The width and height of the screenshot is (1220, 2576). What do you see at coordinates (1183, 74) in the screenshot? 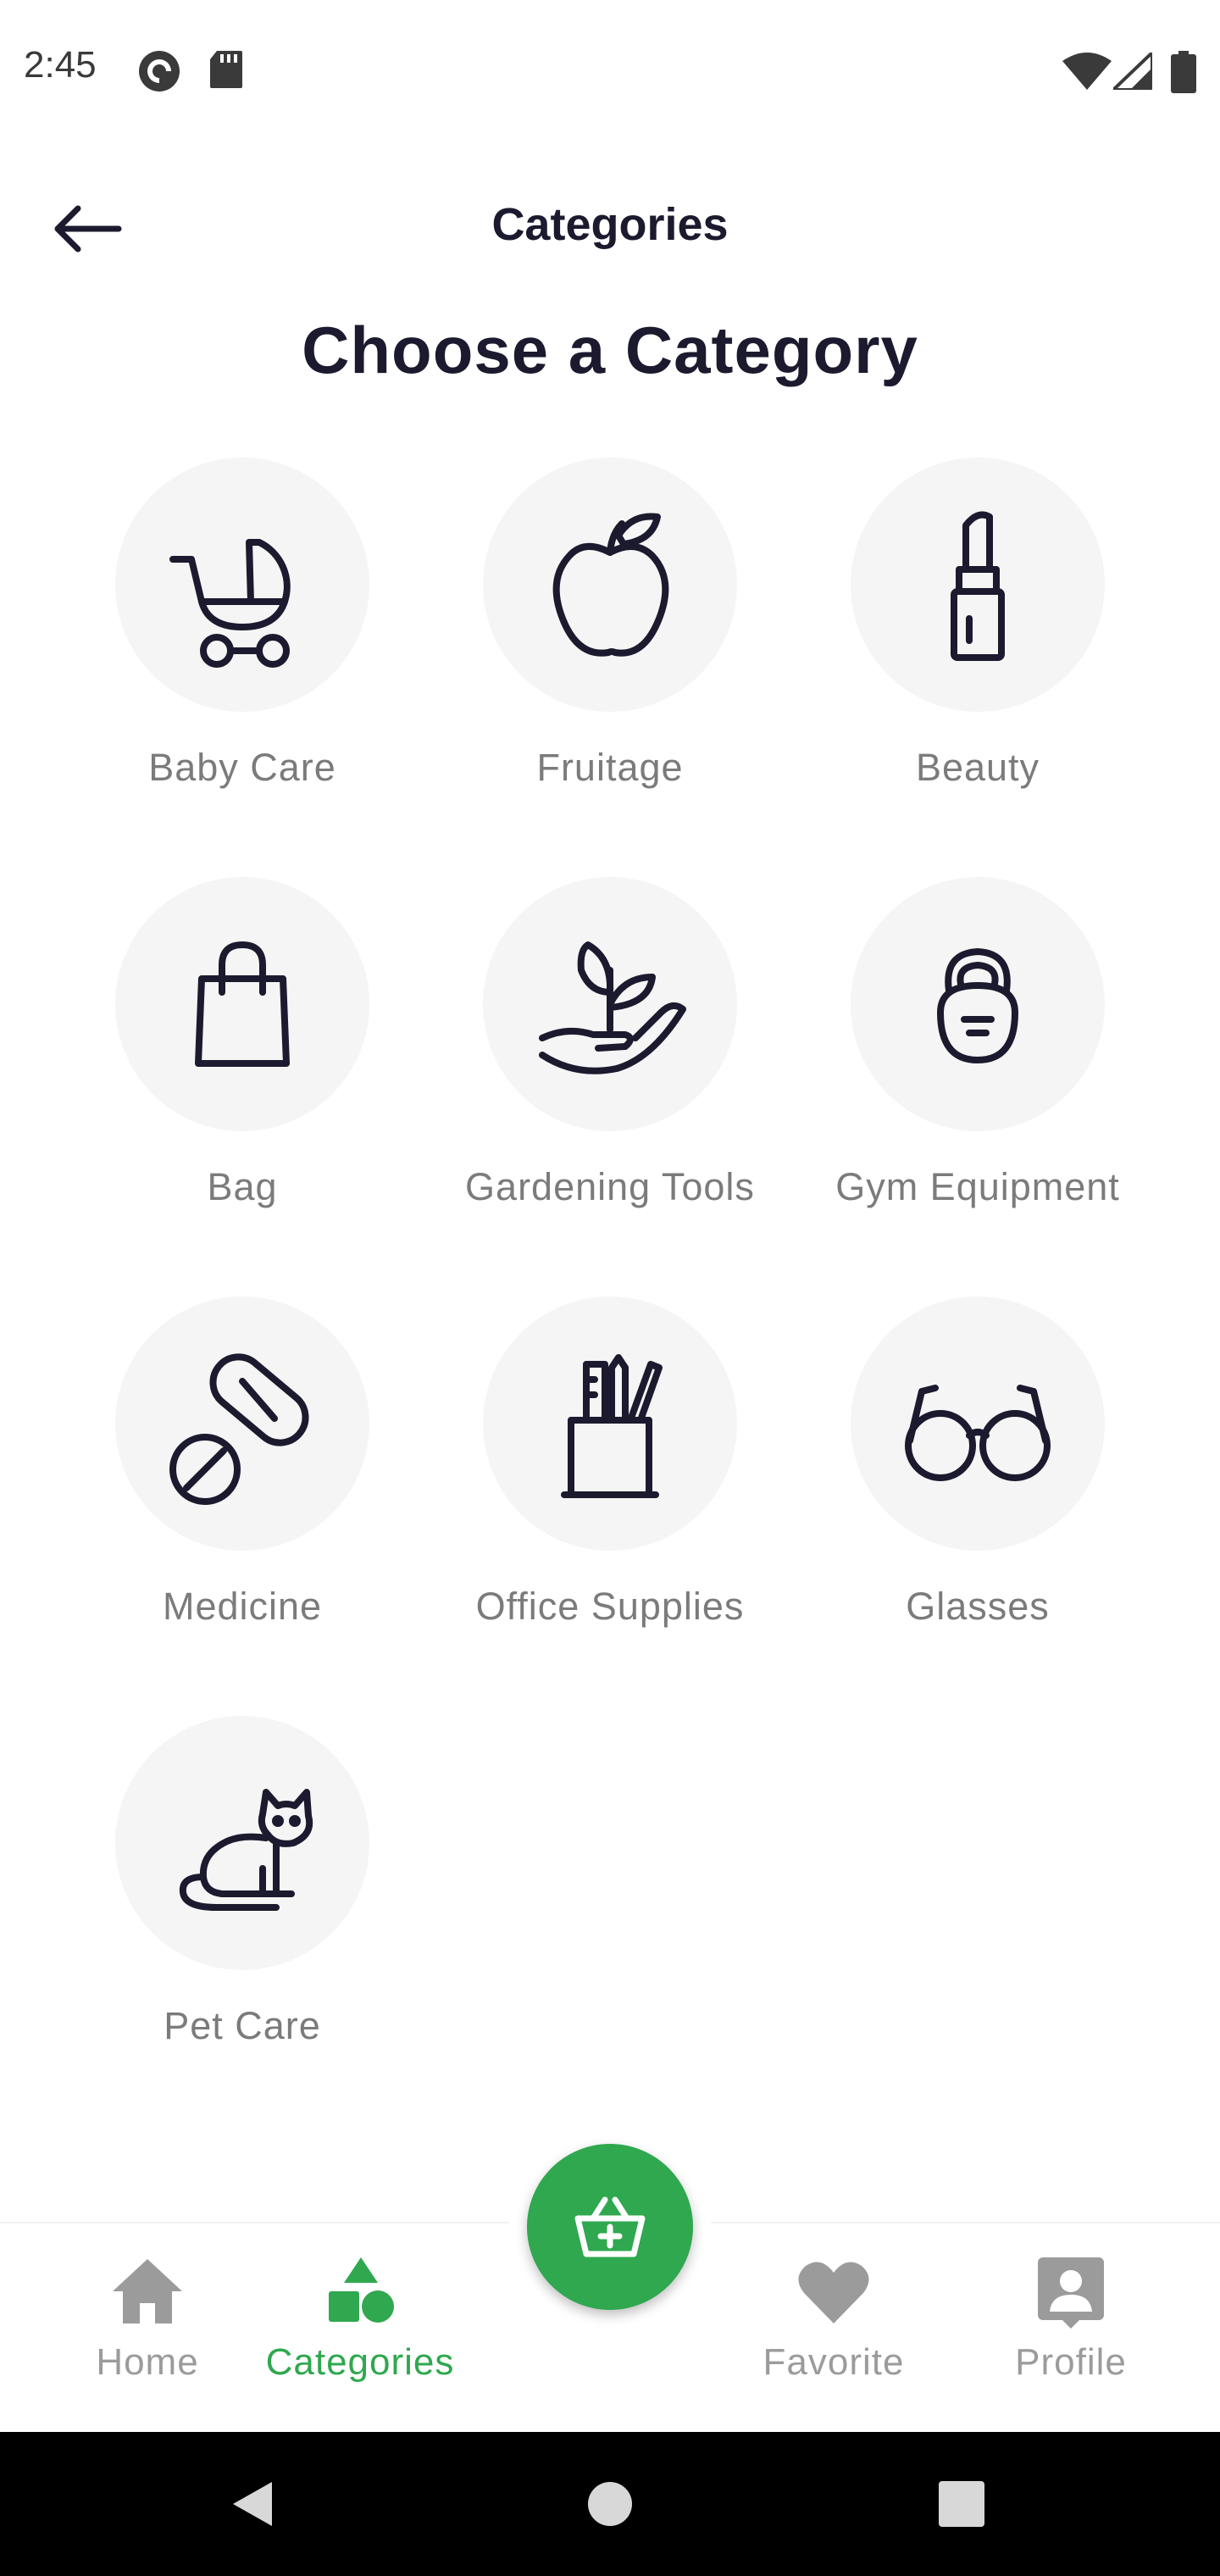
I see `battery-icon` at bounding box center [1183, 74].